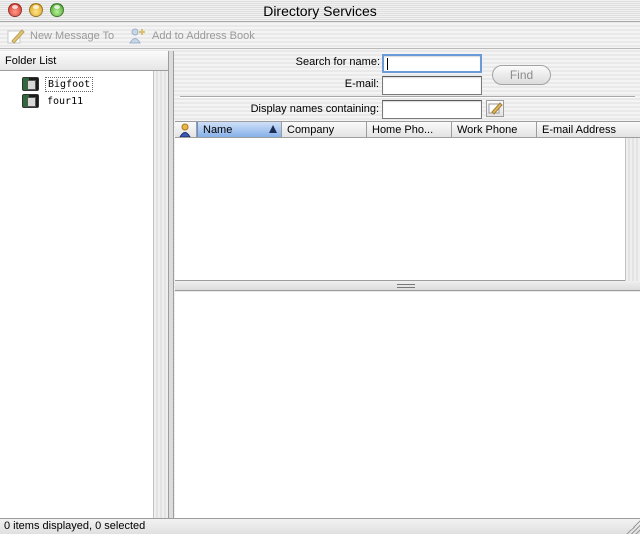  Describe the element at coordinates (632, 526) in the screenshot. I see `resize-grip-icon` at that location.